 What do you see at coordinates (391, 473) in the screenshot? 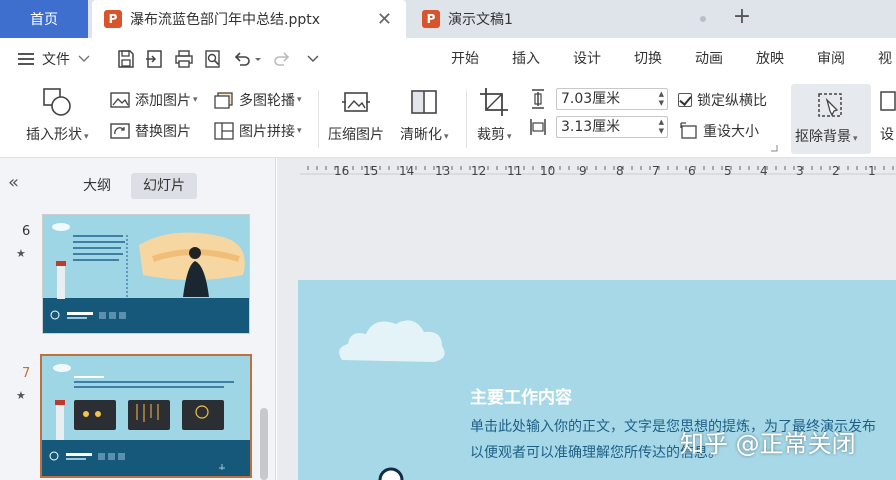
I see `lighthouse-top-decoration` at bounding box center [391, 473].